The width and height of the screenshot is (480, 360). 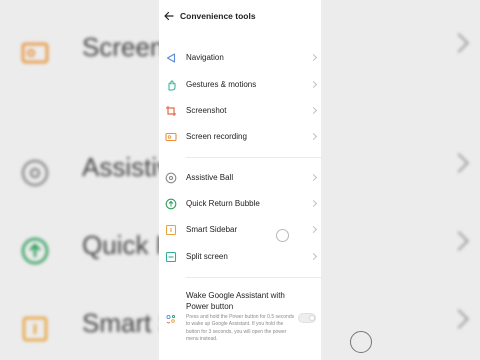 I want to click on list-item-label: Split screen, so click(x=207, y=256).